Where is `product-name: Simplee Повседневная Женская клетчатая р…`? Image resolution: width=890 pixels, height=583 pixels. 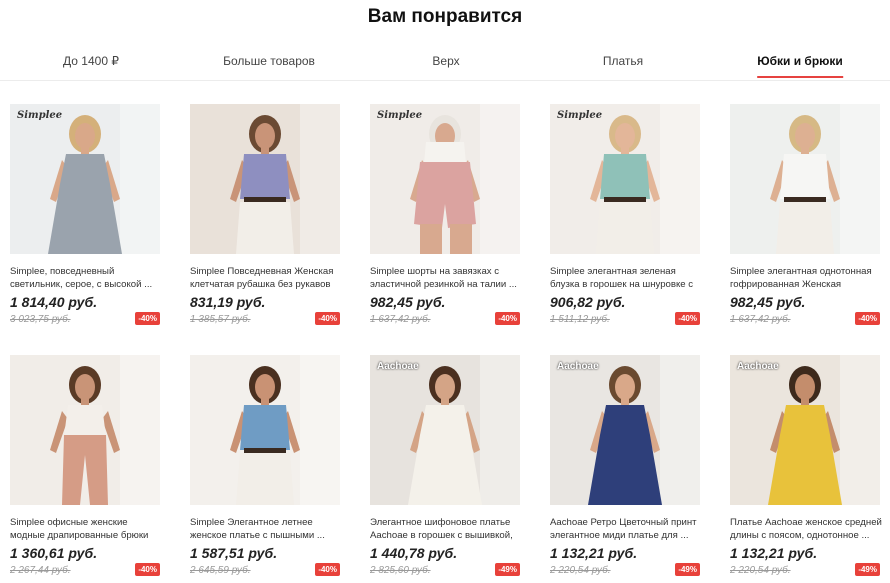
product-name: Simplee Повседневная Женская клетчатая р… is located at coordinates (266, 278).